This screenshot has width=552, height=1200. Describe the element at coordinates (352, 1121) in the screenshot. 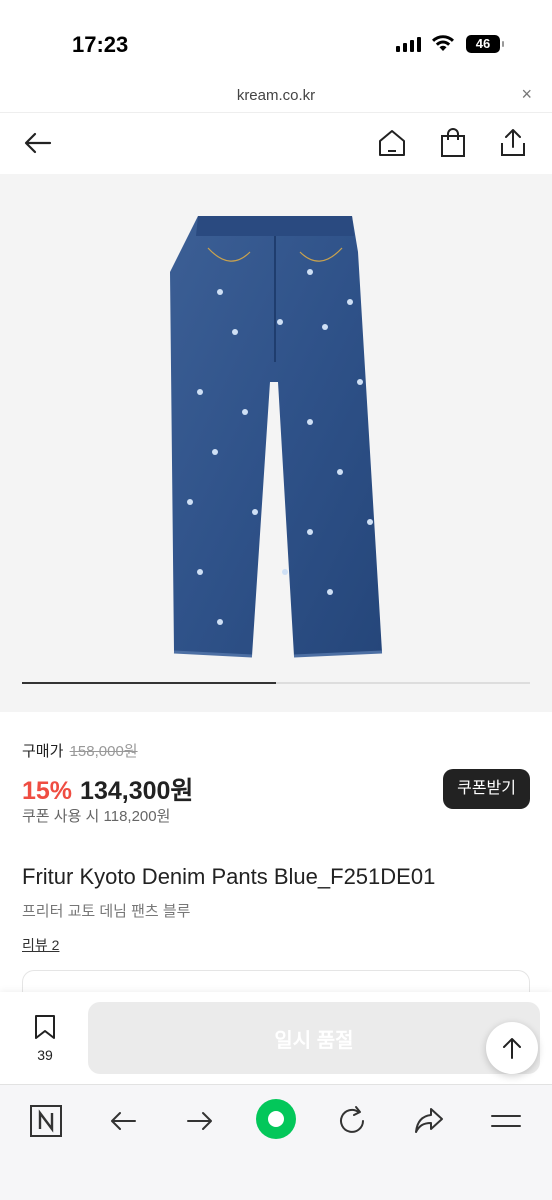

I see `refresh-icon` at that location.